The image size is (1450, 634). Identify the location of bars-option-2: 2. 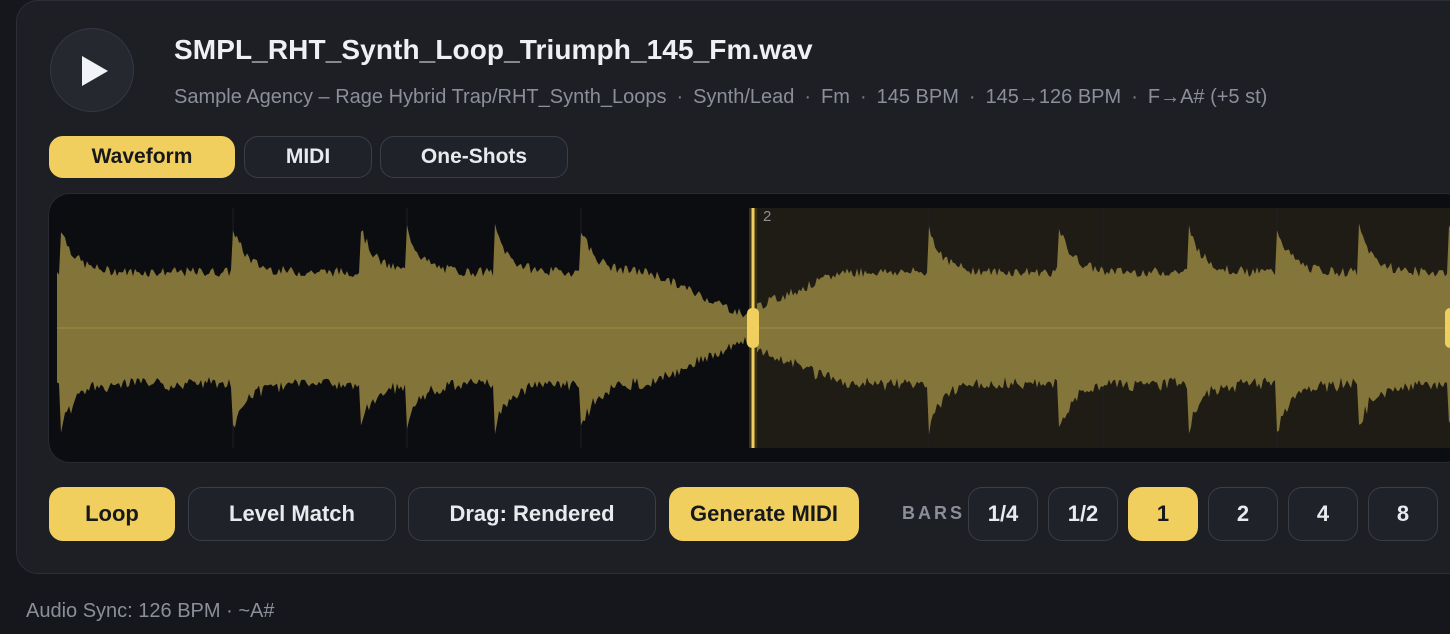
(1243, 514).